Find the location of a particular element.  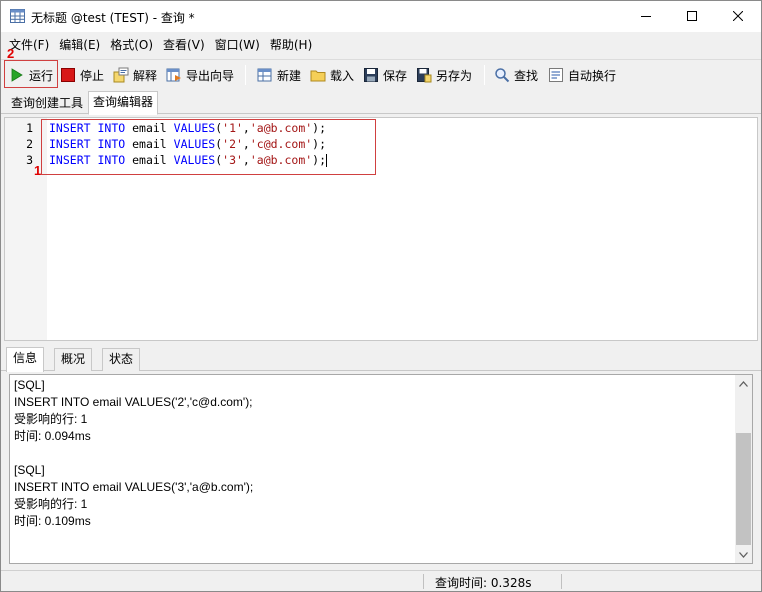

word-wrap-button: 自动换行 is located at coordinates (582, 75).